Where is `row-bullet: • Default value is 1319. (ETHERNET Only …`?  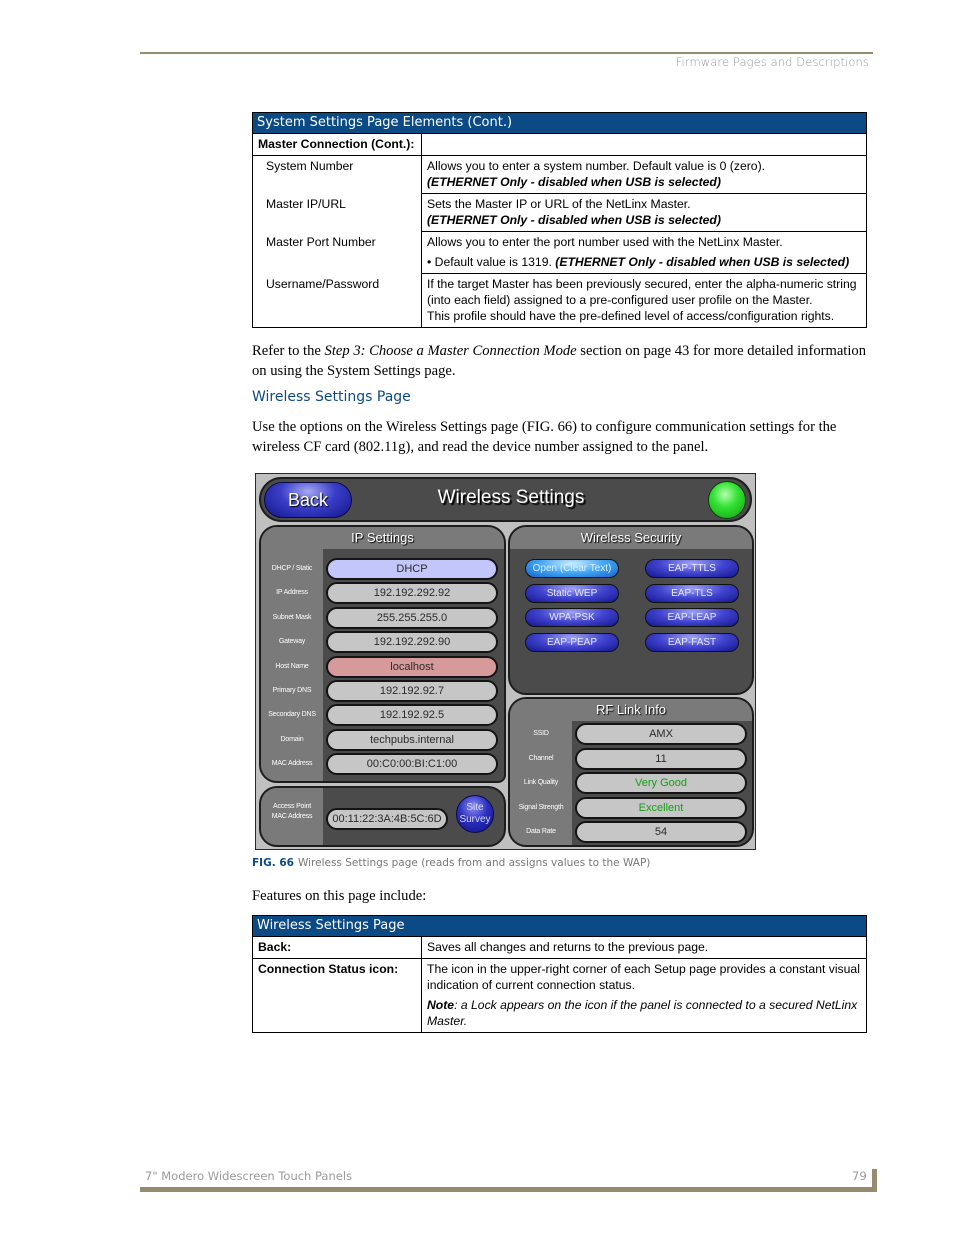 row-bullet: • Default value is 1319. (ETHERNET Only … is located at coordinates (644, 262).